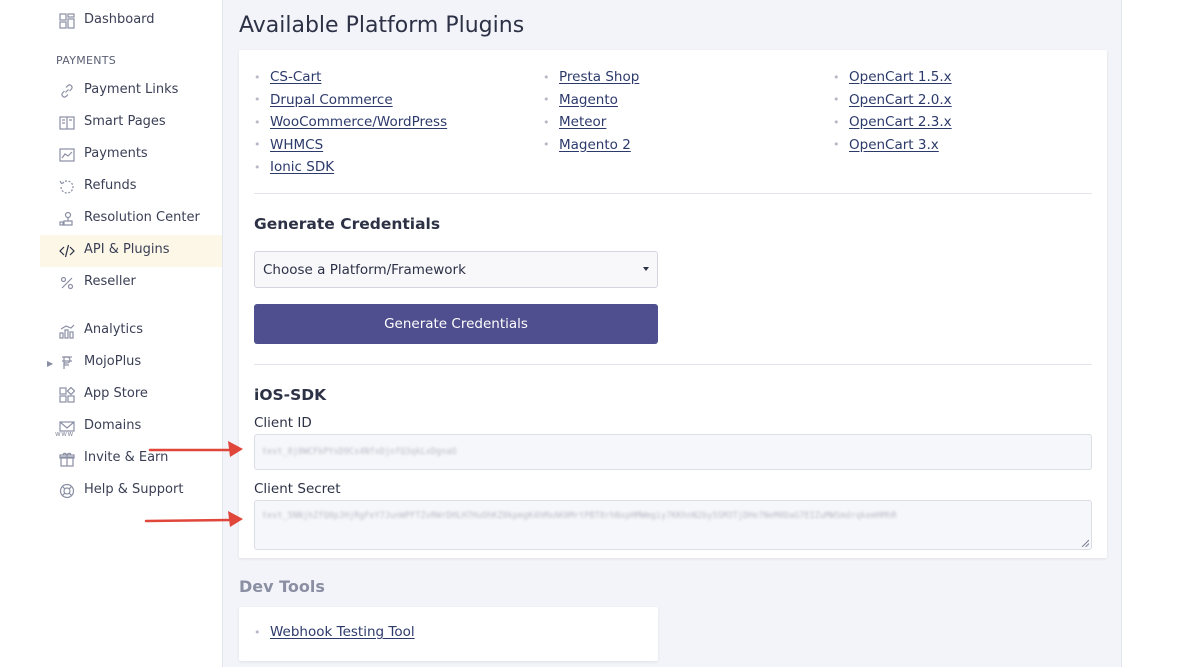 The image size is (1189, 667). I want to click on percent-icon, so click(67, 283).